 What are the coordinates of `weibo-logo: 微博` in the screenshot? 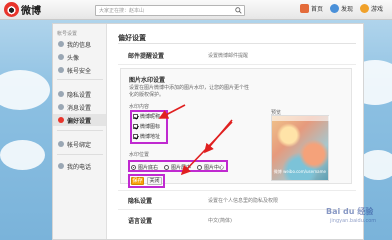 It's located at (22, 9).